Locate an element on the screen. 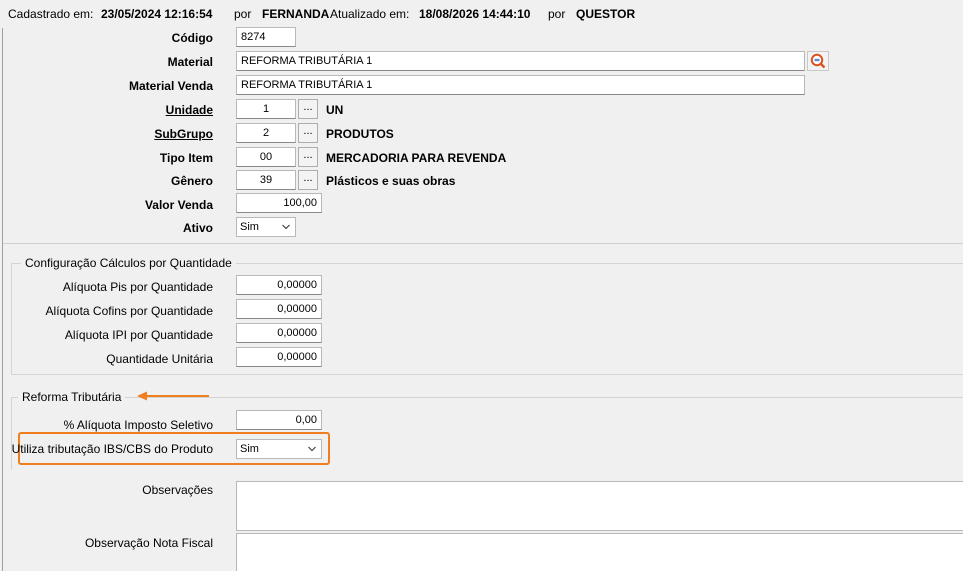  aliquota-cofins-label: Alíquota Cofins por Quantidade is located at coordinates (129, 311).